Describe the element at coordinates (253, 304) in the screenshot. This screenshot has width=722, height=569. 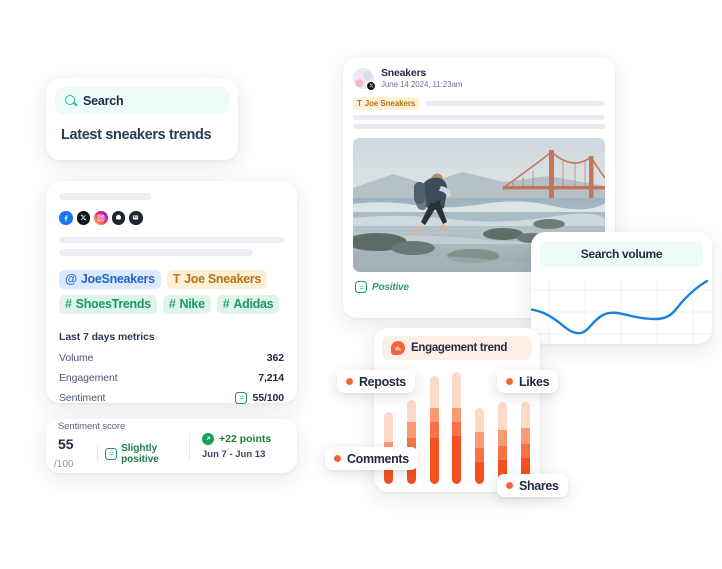
I see `tag-label: Adidas` at that location.